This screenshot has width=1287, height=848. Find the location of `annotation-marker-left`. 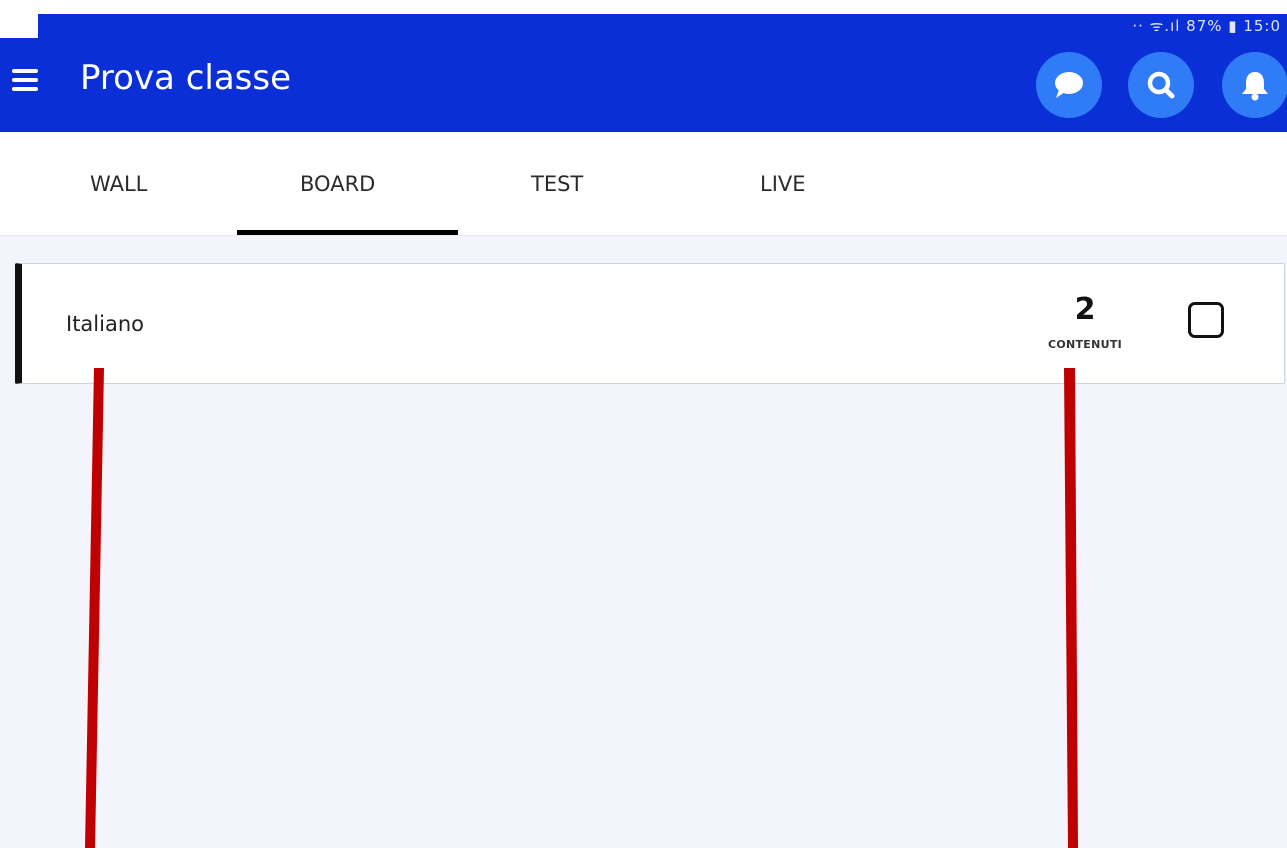

annotation-marker-left is located at coordinates (94, 608).